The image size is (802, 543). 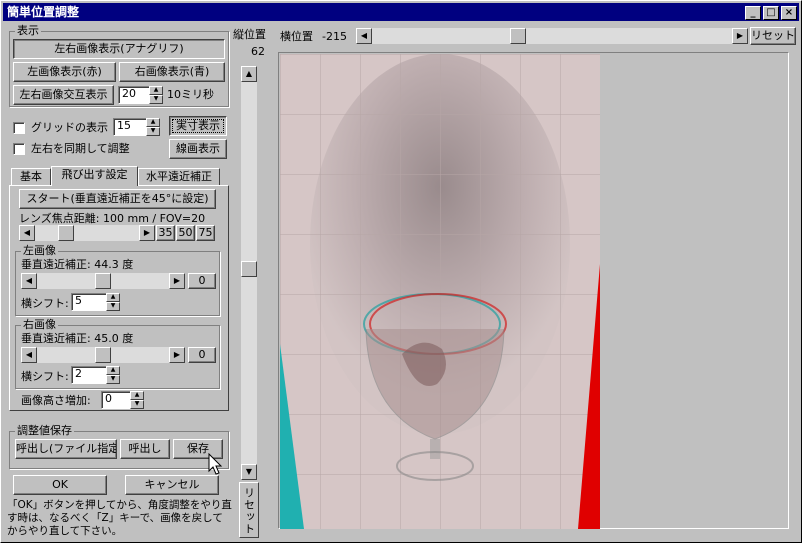 What do you see at coordinates (296, 36) in the screenshot?
I see `horizontal-position-label: 横位置` at bounding box center [296, 36].